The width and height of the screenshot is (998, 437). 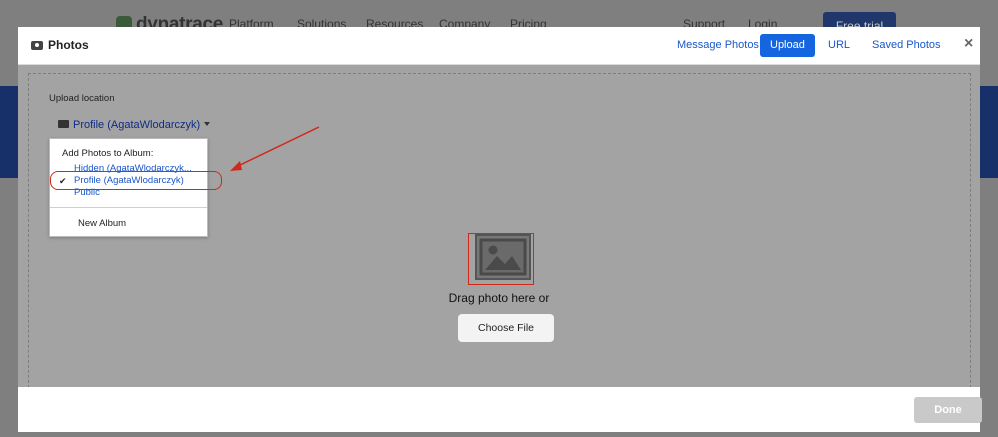 What do you see at coordinates (500, 409) in the screenshot?
I see `modal-footer: Done` at bounding box center [500, 409].